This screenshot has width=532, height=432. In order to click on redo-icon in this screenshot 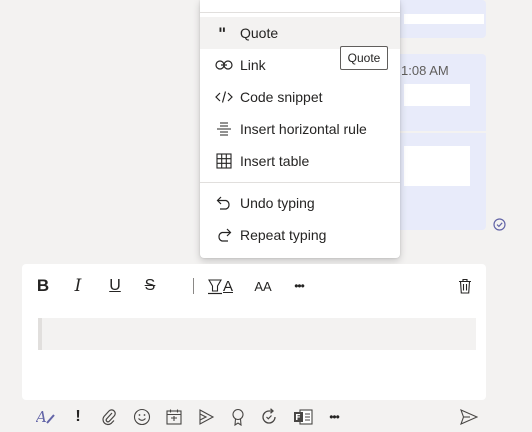, I will do `click(224, 235)`.